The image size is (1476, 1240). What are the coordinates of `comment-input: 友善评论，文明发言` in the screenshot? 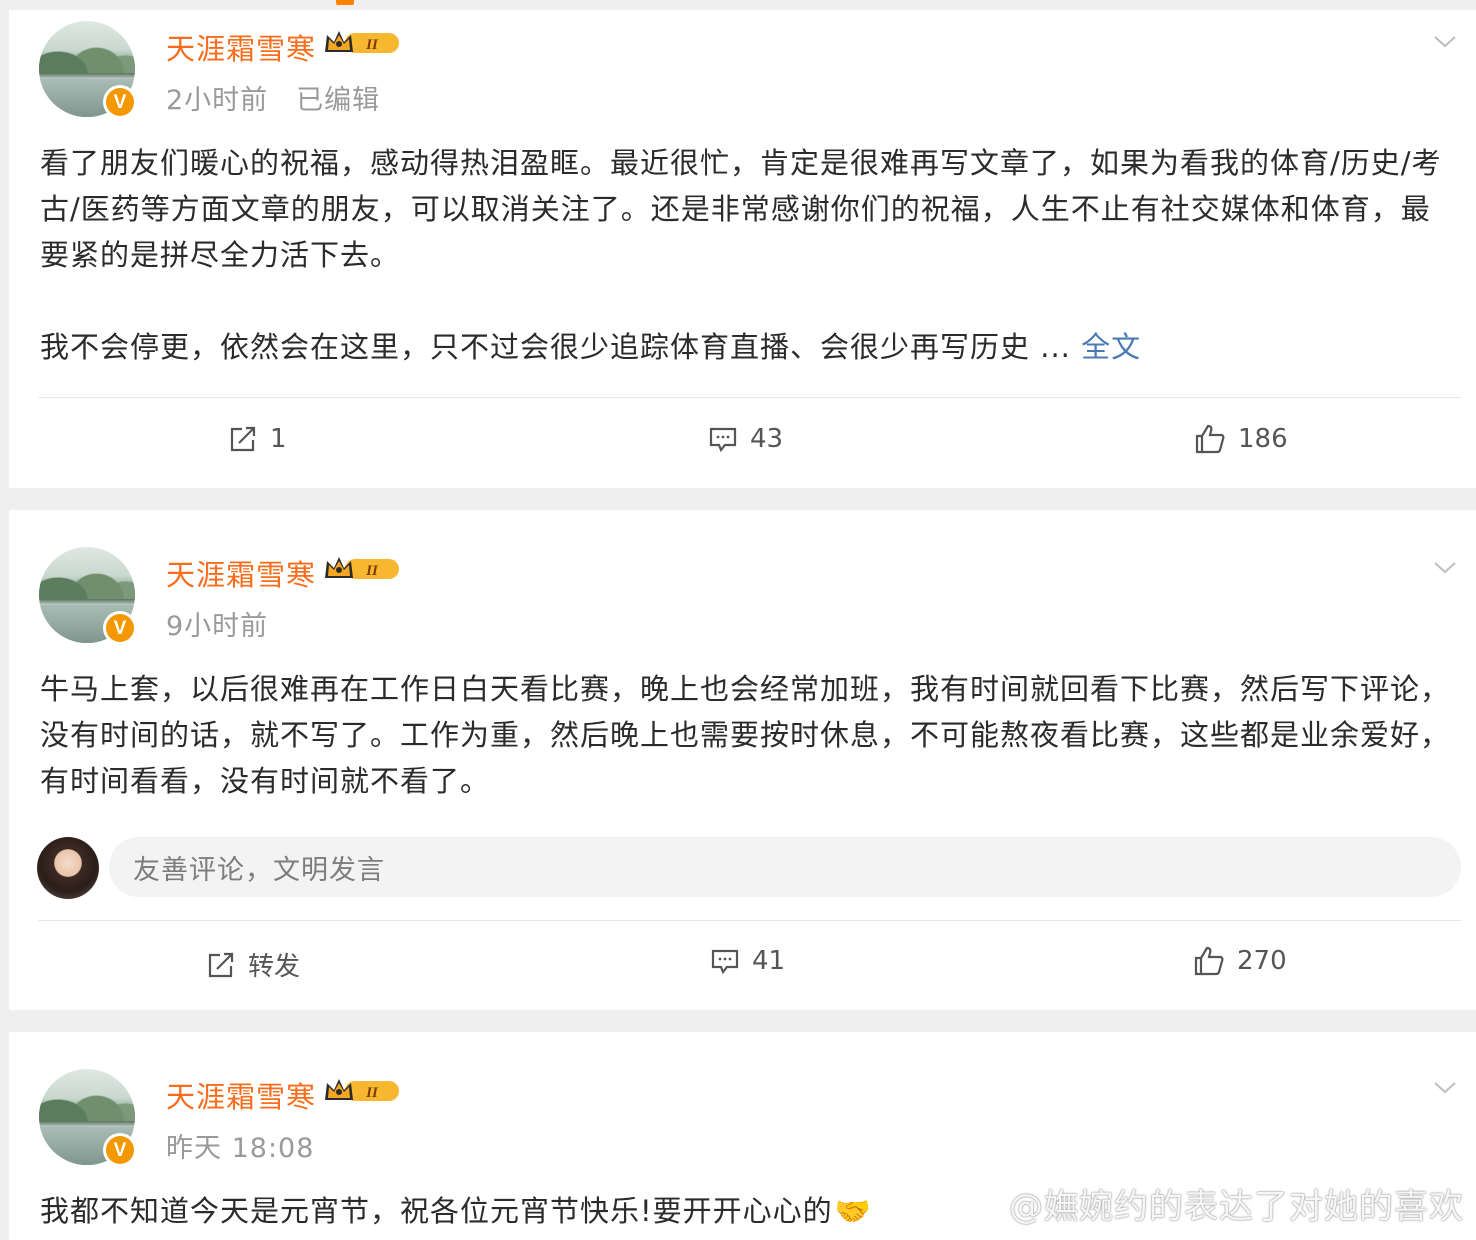 It's located at (785, 867).